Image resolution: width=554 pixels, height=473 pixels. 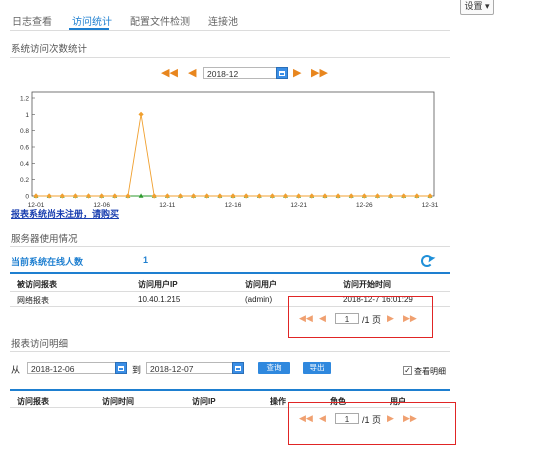 I want to click on detail-page-total: /1 页, so click(x=372, y=420).